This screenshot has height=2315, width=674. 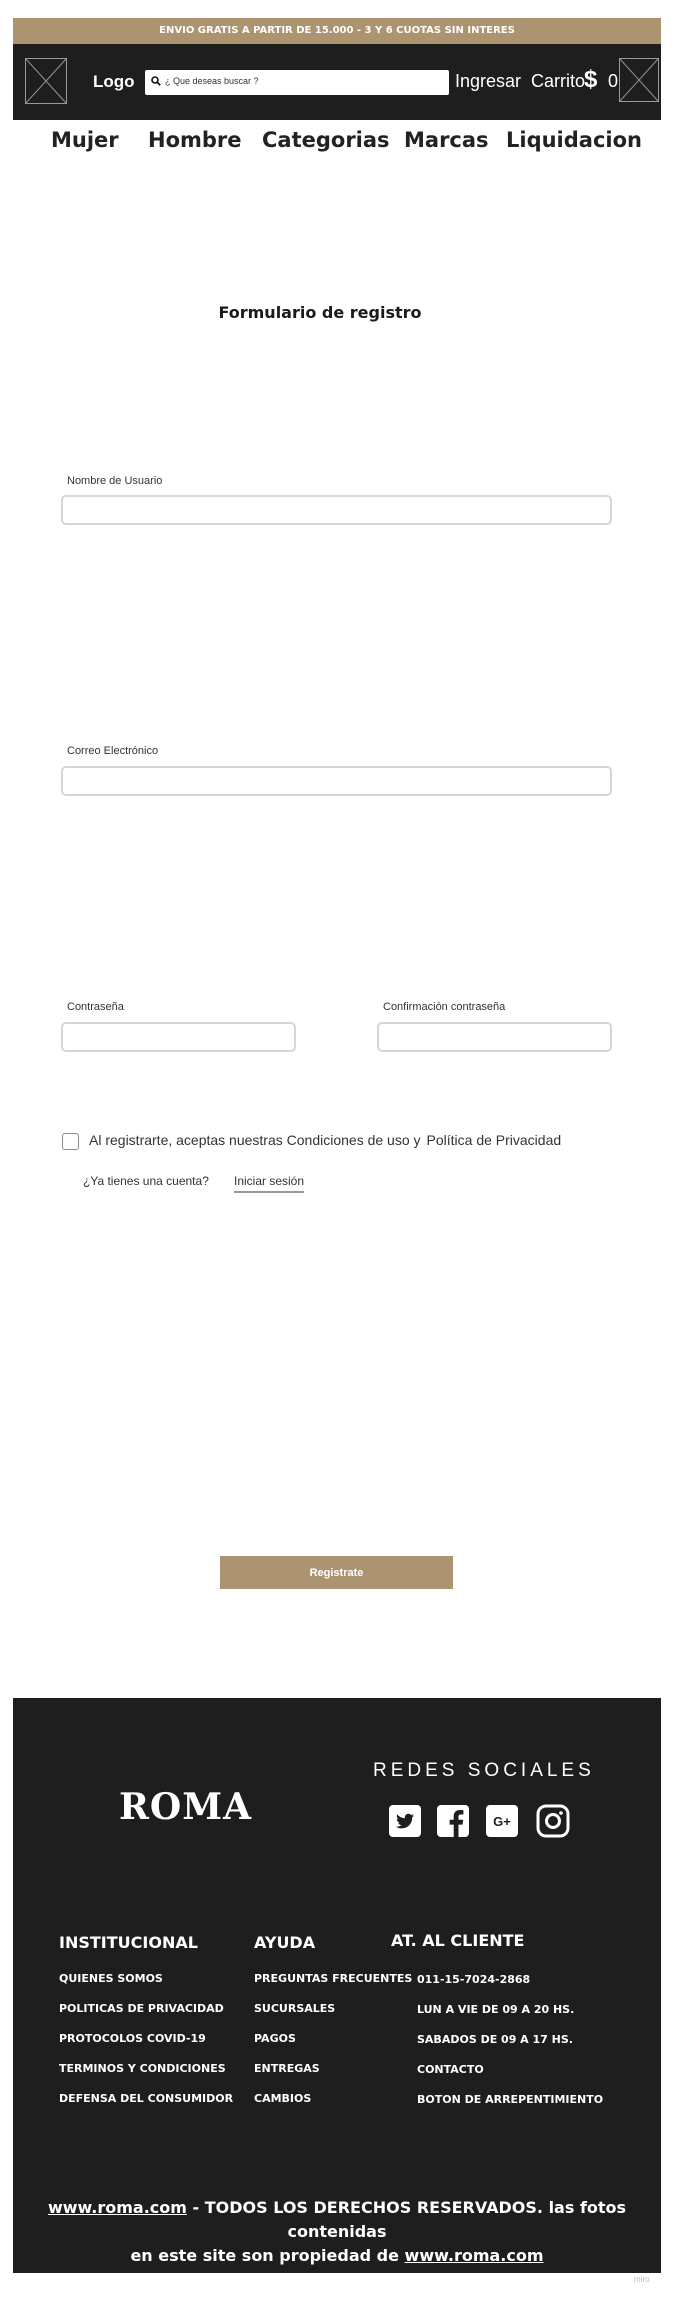 What do you see at coordinates (132, 2038) in the screenshot?
I see `footer-link: PROTOCOLOS COVID-19` at bounding box center [132, 2038].